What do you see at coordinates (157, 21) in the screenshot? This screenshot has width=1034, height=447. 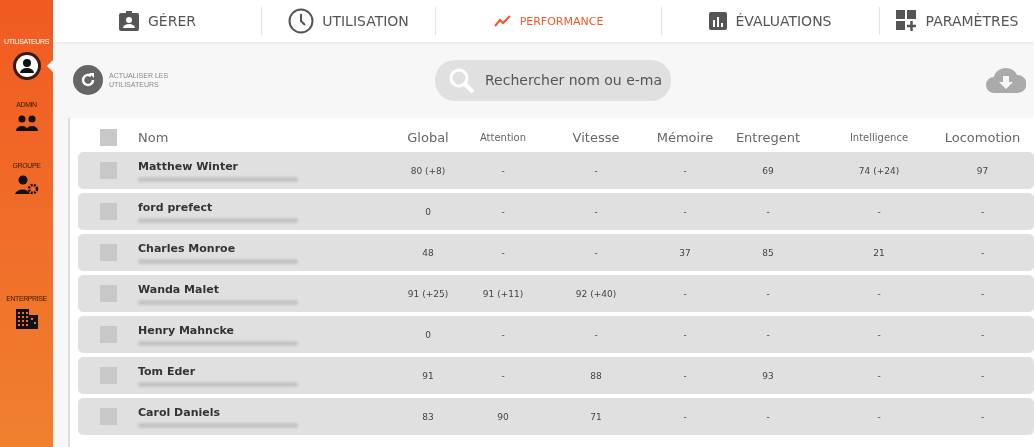 I see `tab: GÉRER` at bounding box center [157, 21].